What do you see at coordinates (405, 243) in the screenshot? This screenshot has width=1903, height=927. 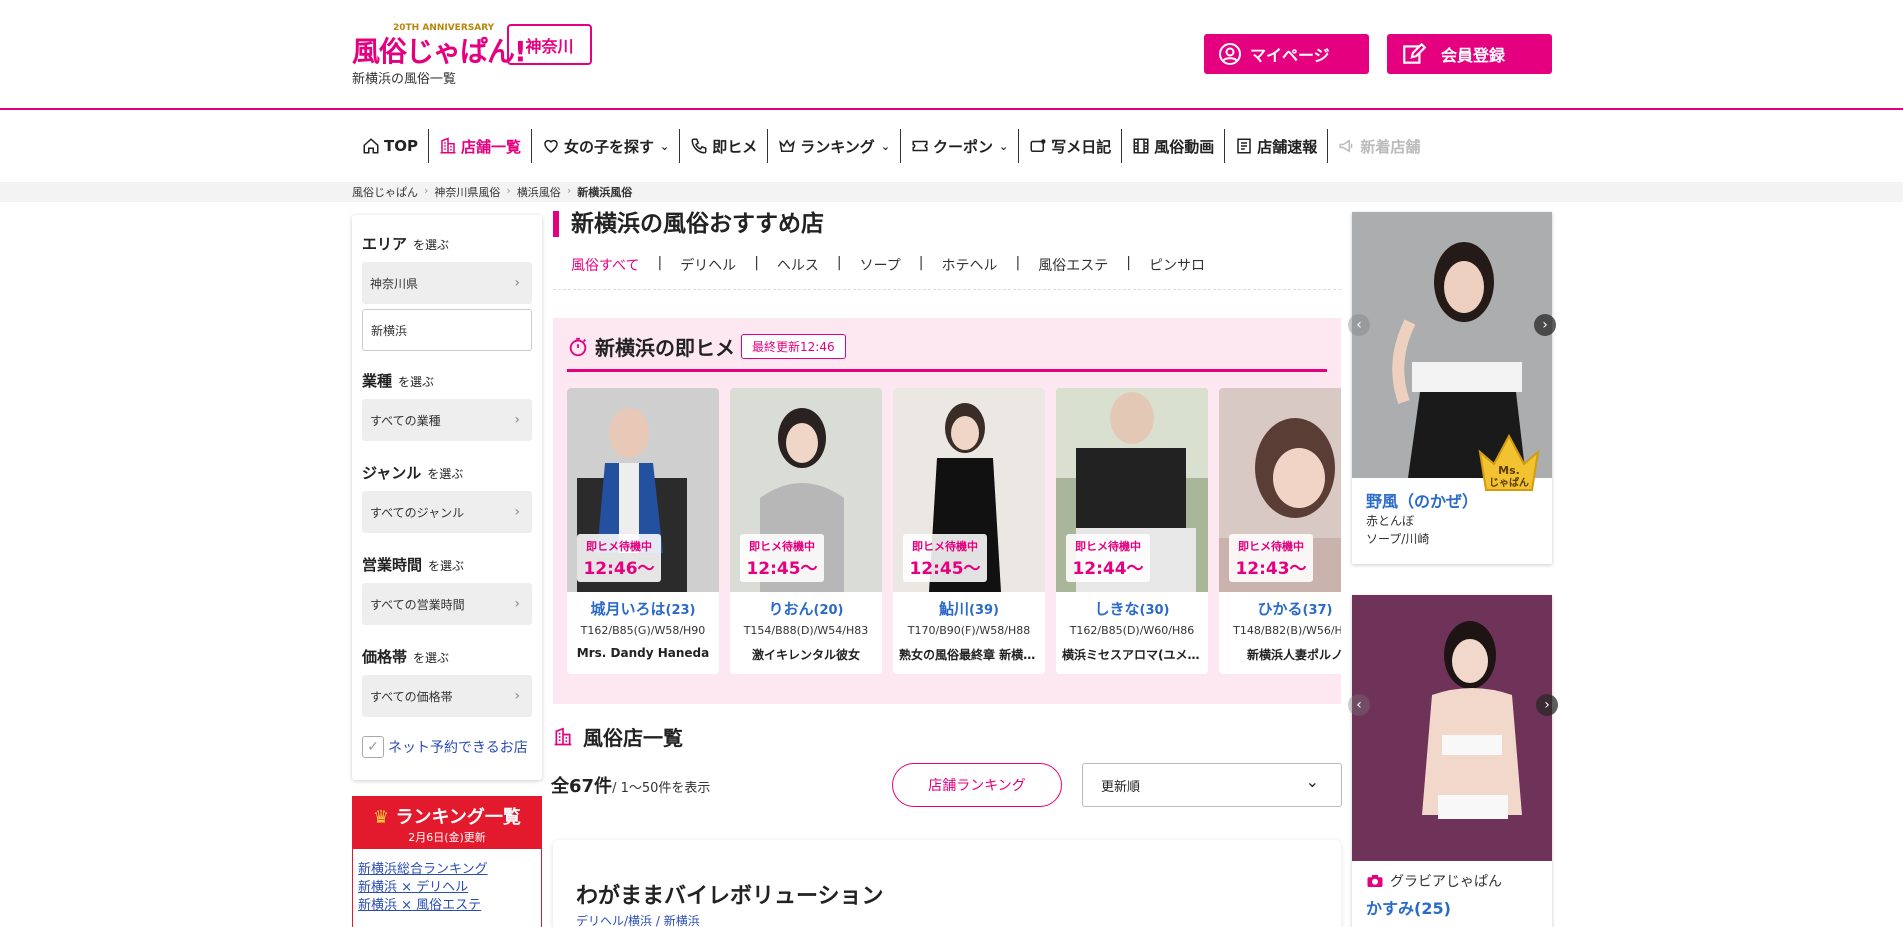 I see `area-heading: エリア を選ぶ` at bounding box center [405, 243].